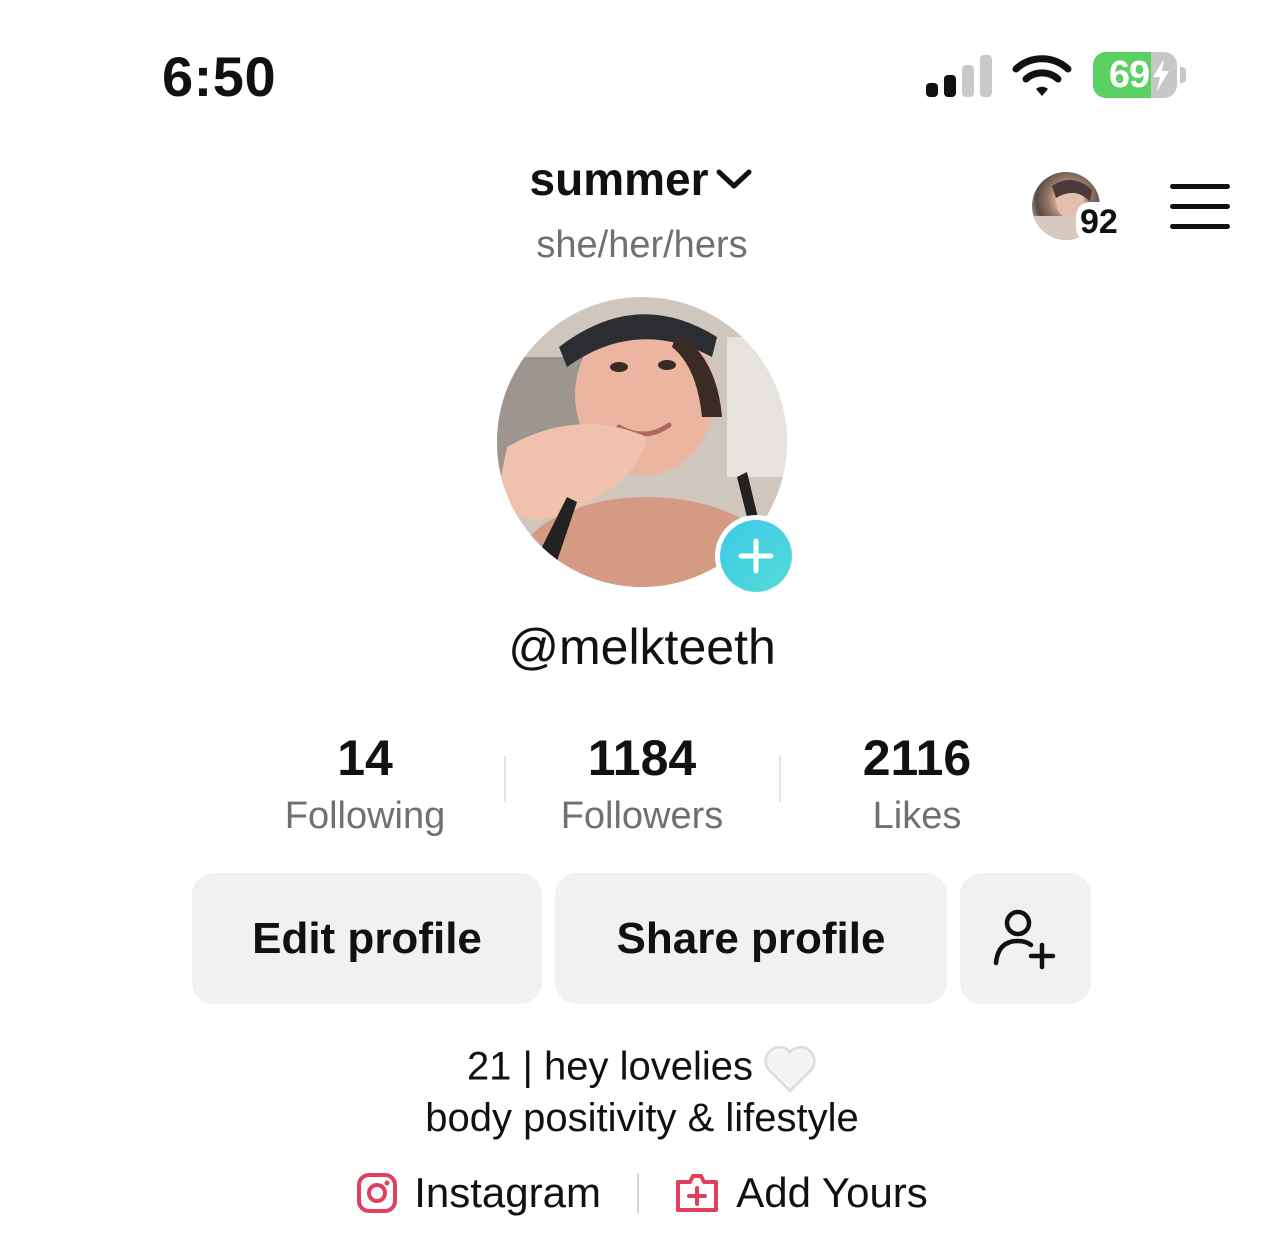 The height and width of the screenshot is (1239, 1284). I want to click on link-divider, so click(637, 1192).